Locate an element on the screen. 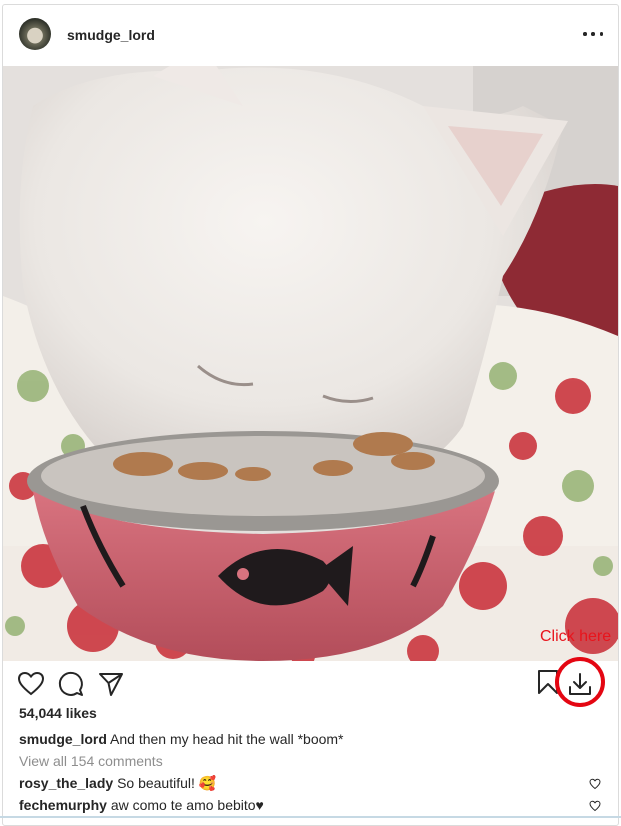 The width and height of the screenshot is (621, 826). avatar is located at coordinates (35, 34).